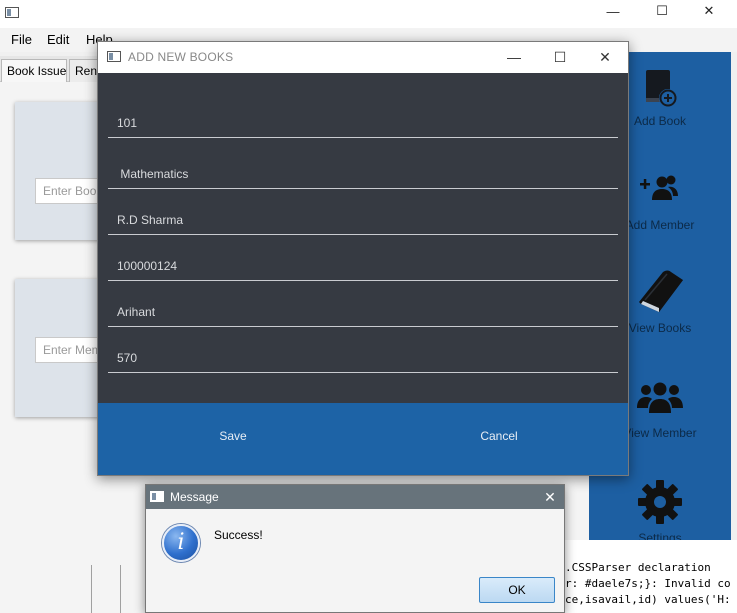 The image size is (737, 613). What do you see at coordinates (181, 57) in the screenshot?
I see `dialog-title: ADD NEW BOOKS` at bounding box center [181, 57].